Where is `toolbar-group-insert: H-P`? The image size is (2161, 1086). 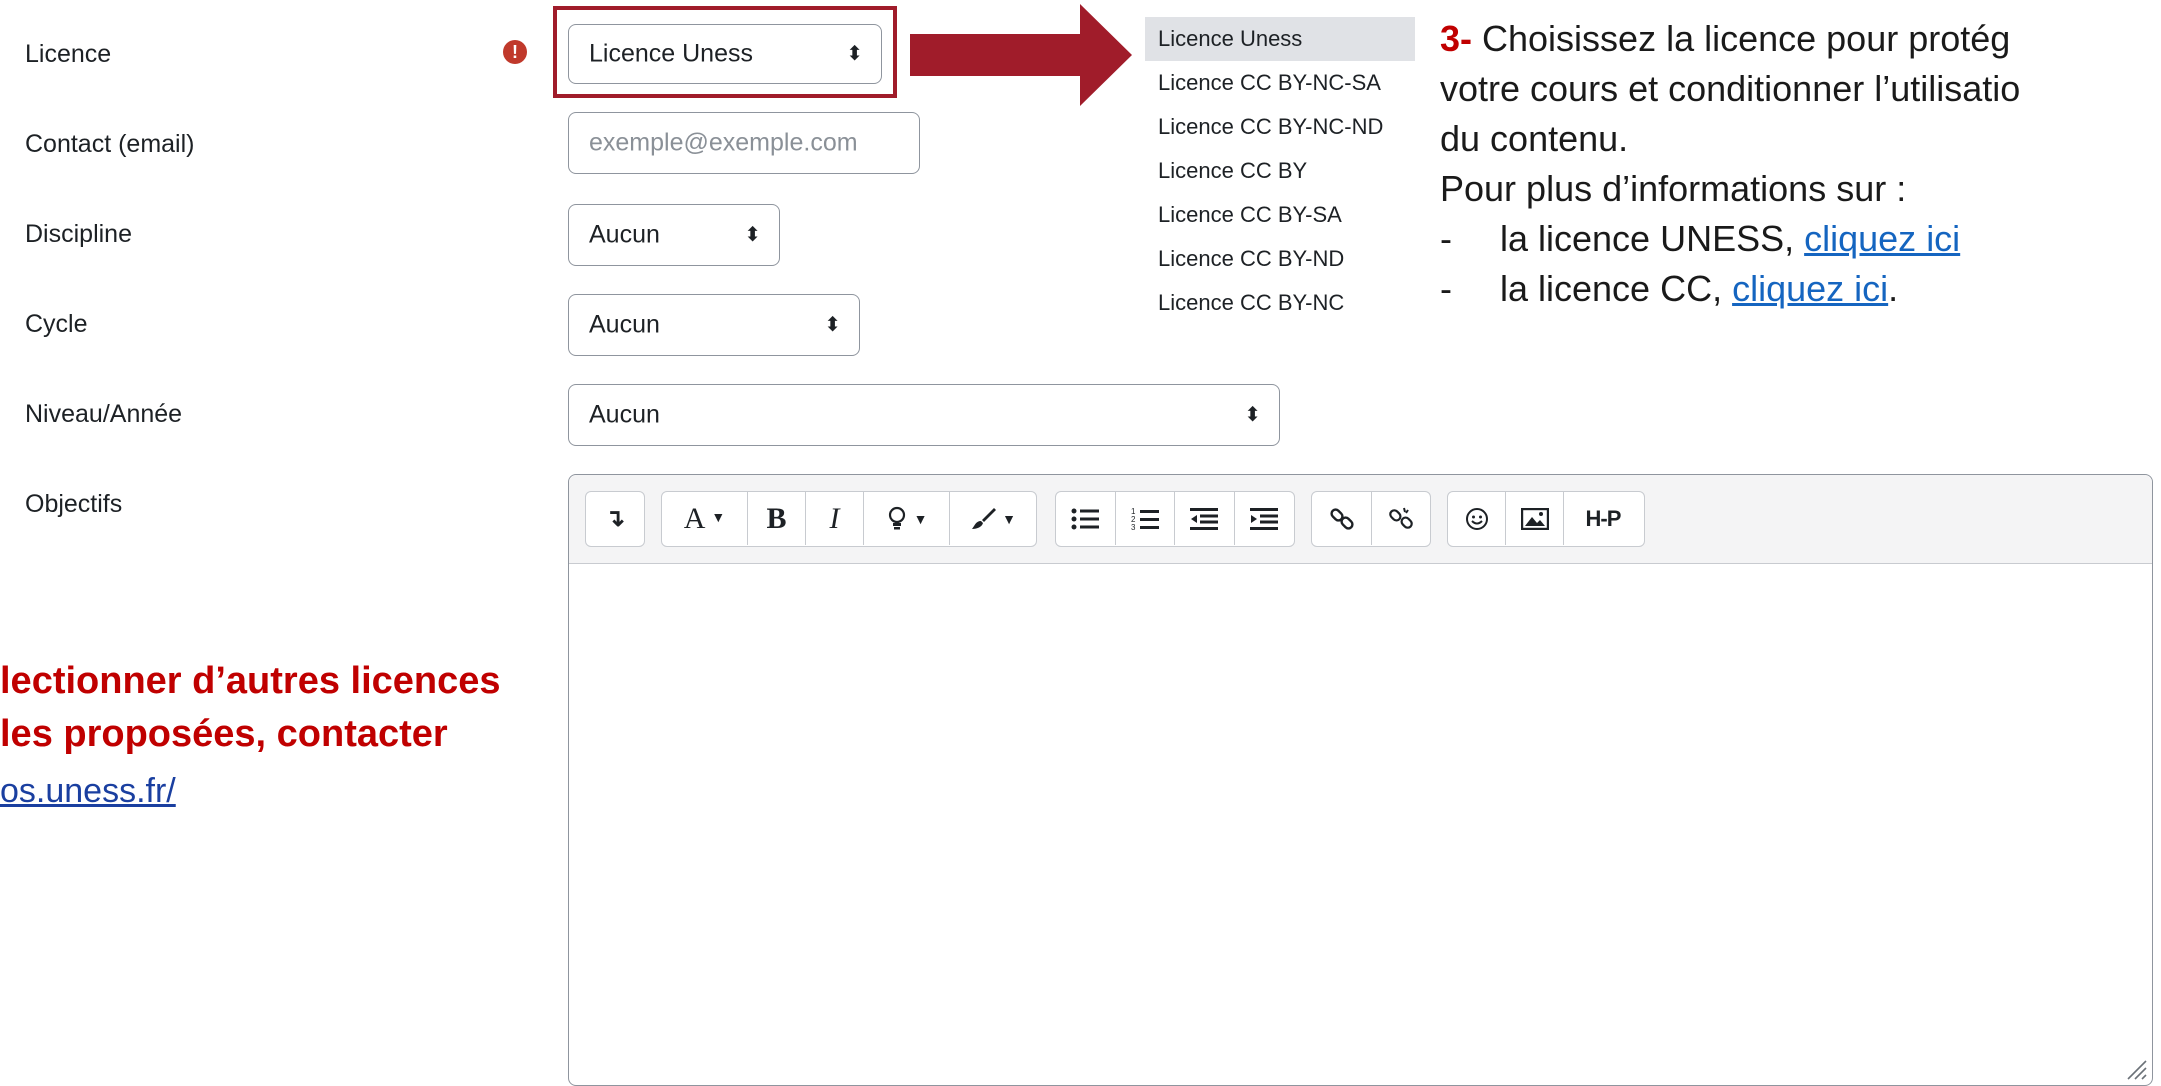
toolbar-group-insert: H-P is located at coordinates (1546, 519).